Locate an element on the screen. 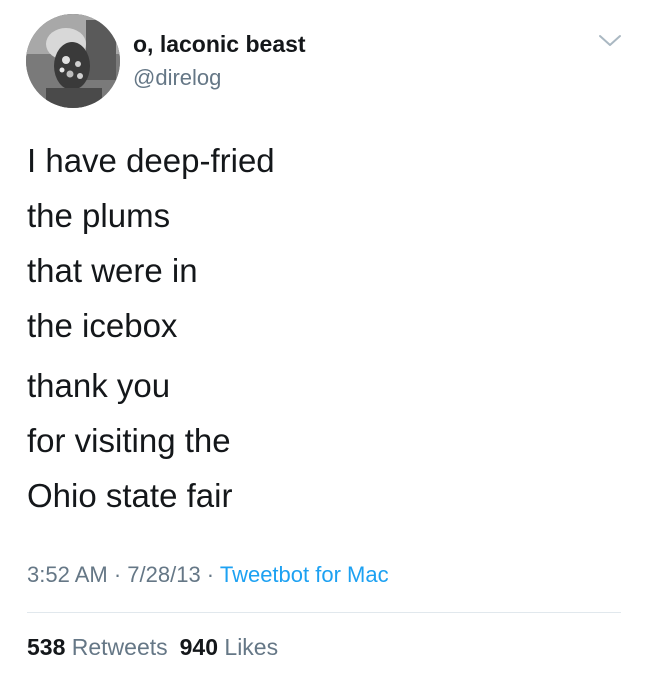  tweet-date: 7/28/13 is located at coordinates (163, 574).